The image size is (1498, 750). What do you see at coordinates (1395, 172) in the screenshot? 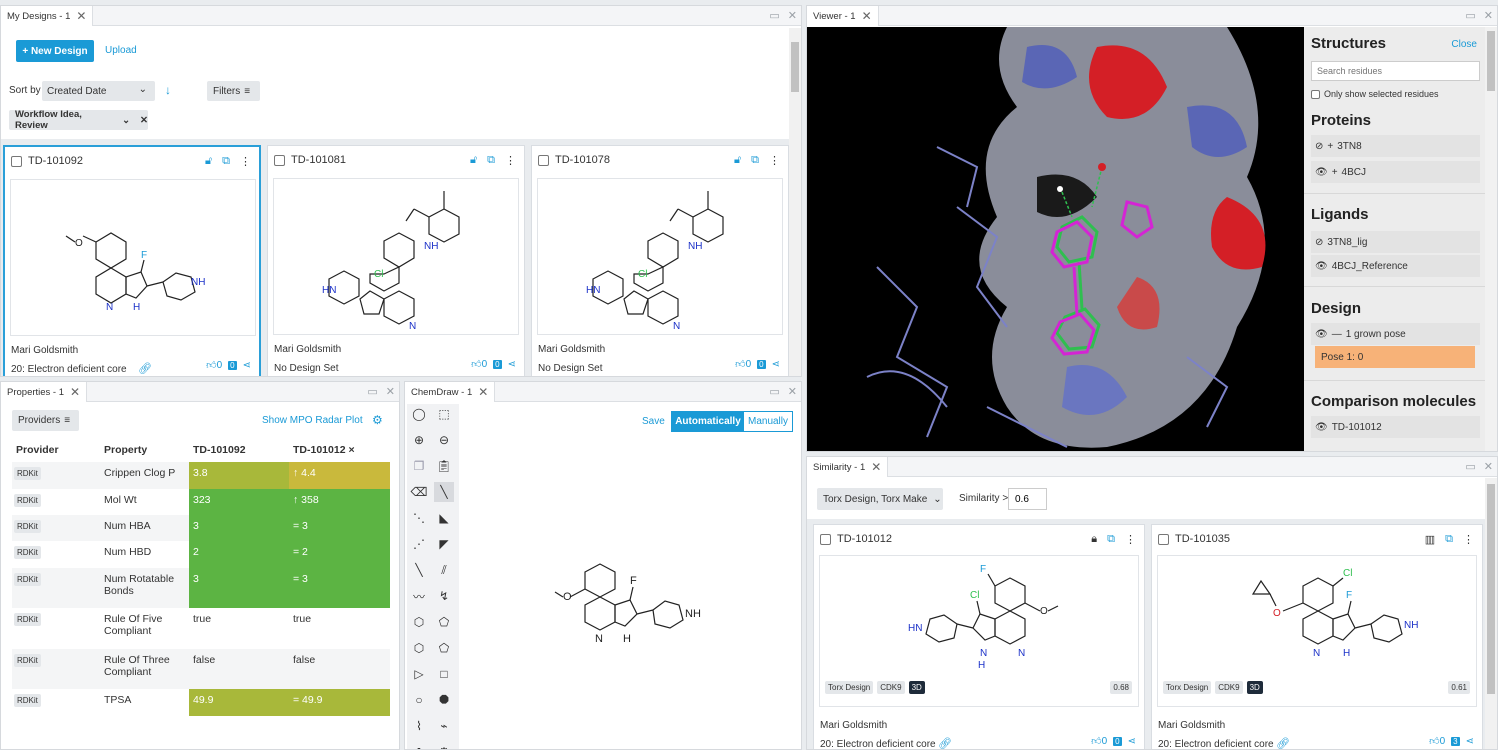
I see `protein-item: 👁︎ +4BCJ` at bounding box center [1395, 172].